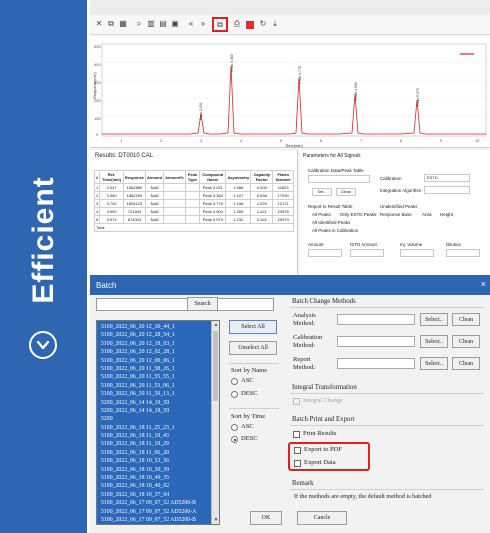 The width and height of the screenshot is (490, 533). I want to click on name-desc-radio, so click(234, 394).